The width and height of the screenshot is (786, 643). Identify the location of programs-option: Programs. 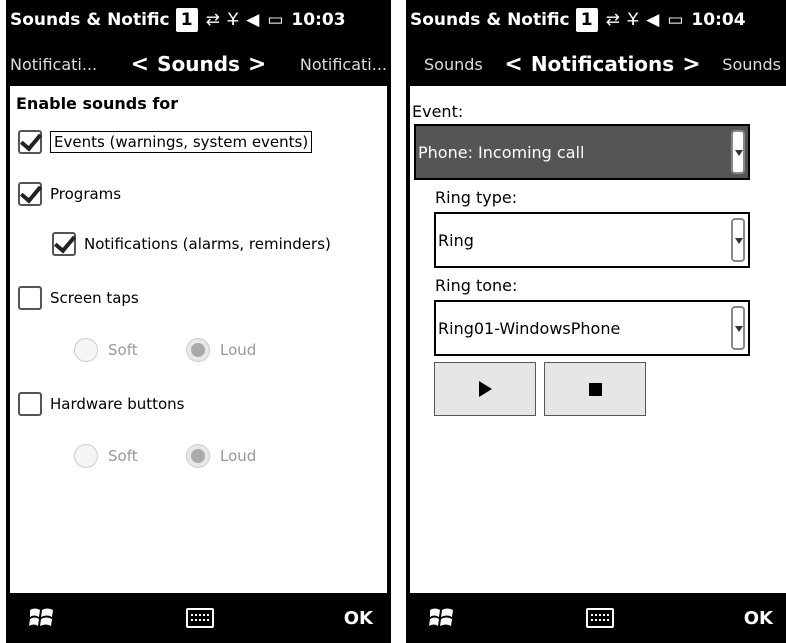
(69, 194).